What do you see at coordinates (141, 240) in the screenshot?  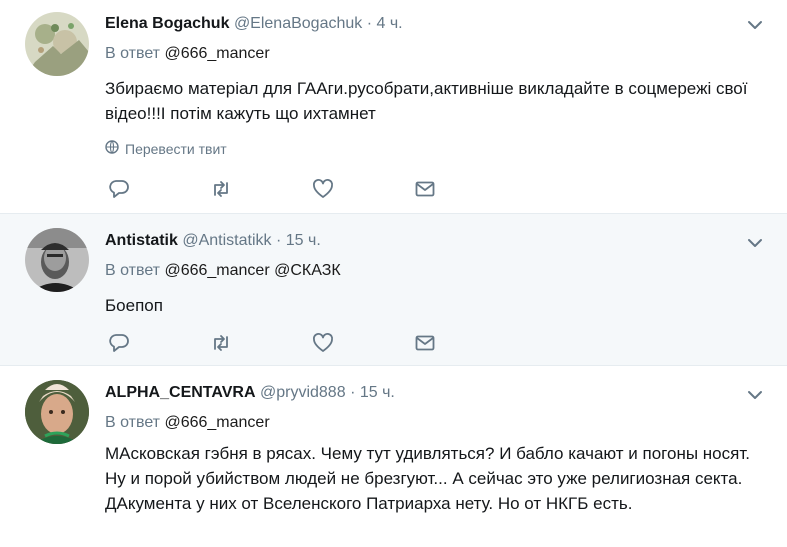 I see `author-name: Antistatik` at bounding box center [141, 240].